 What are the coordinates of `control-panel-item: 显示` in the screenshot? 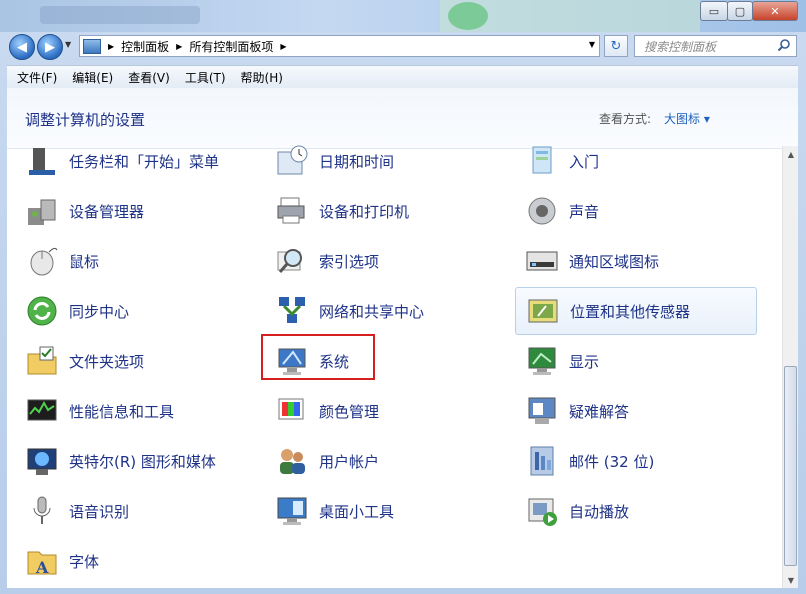 It's located at (627, 361).